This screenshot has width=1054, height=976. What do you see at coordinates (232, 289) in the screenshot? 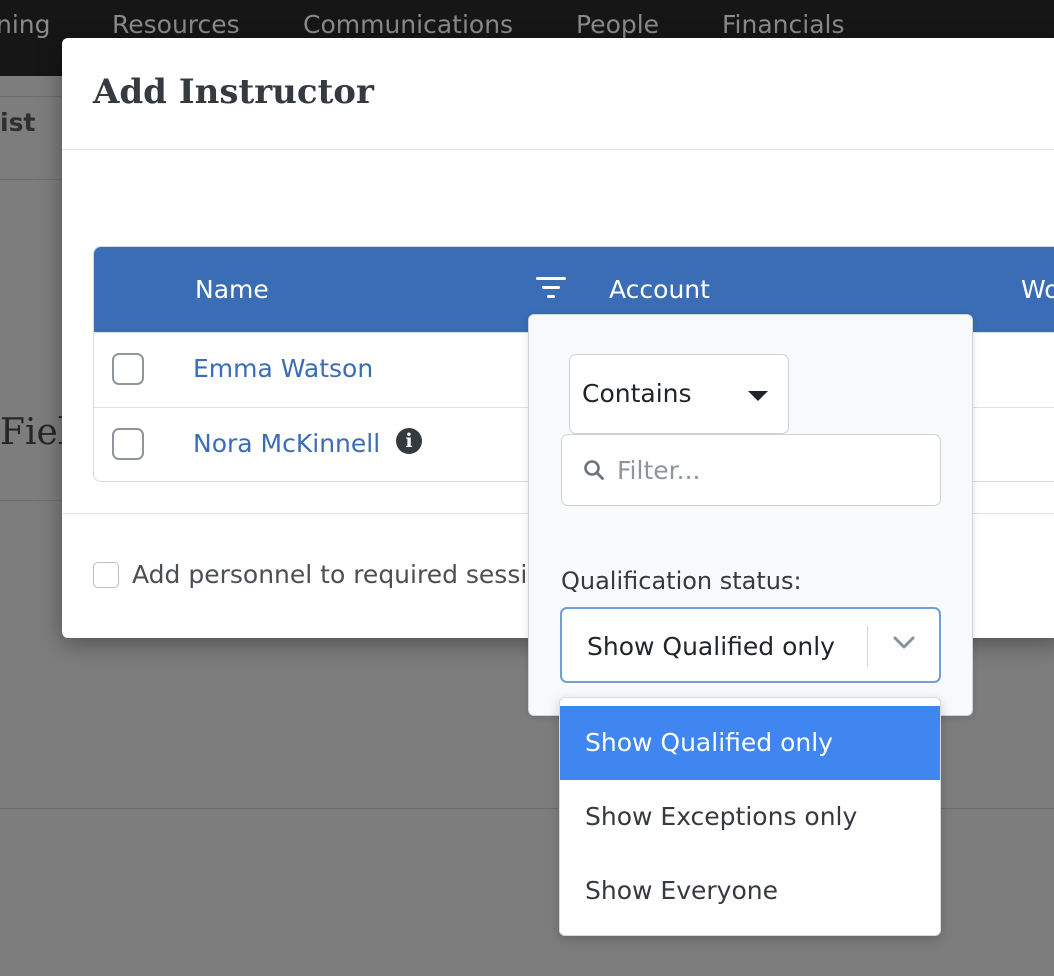
I see `column-header-name: Name` at bounding box center [232, 289].